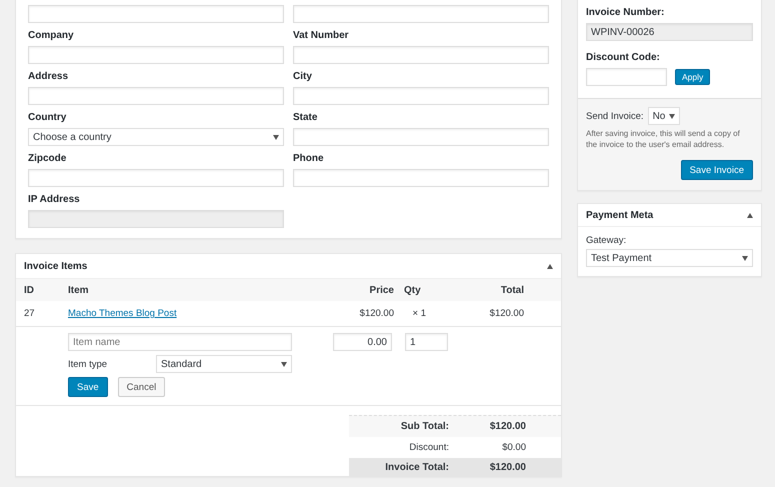  Describe the element at coordinates (30, 313) in the screenshot. I see `table-cell-text: 27` at that location.